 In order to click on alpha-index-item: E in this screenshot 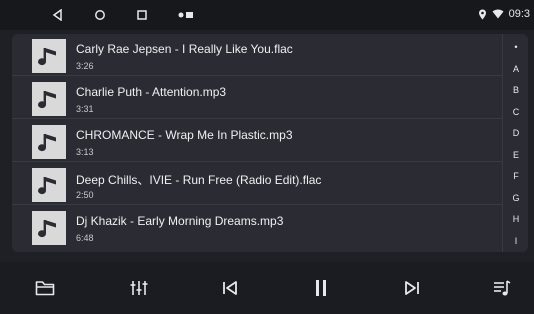, I will do `click(515, 155)`.